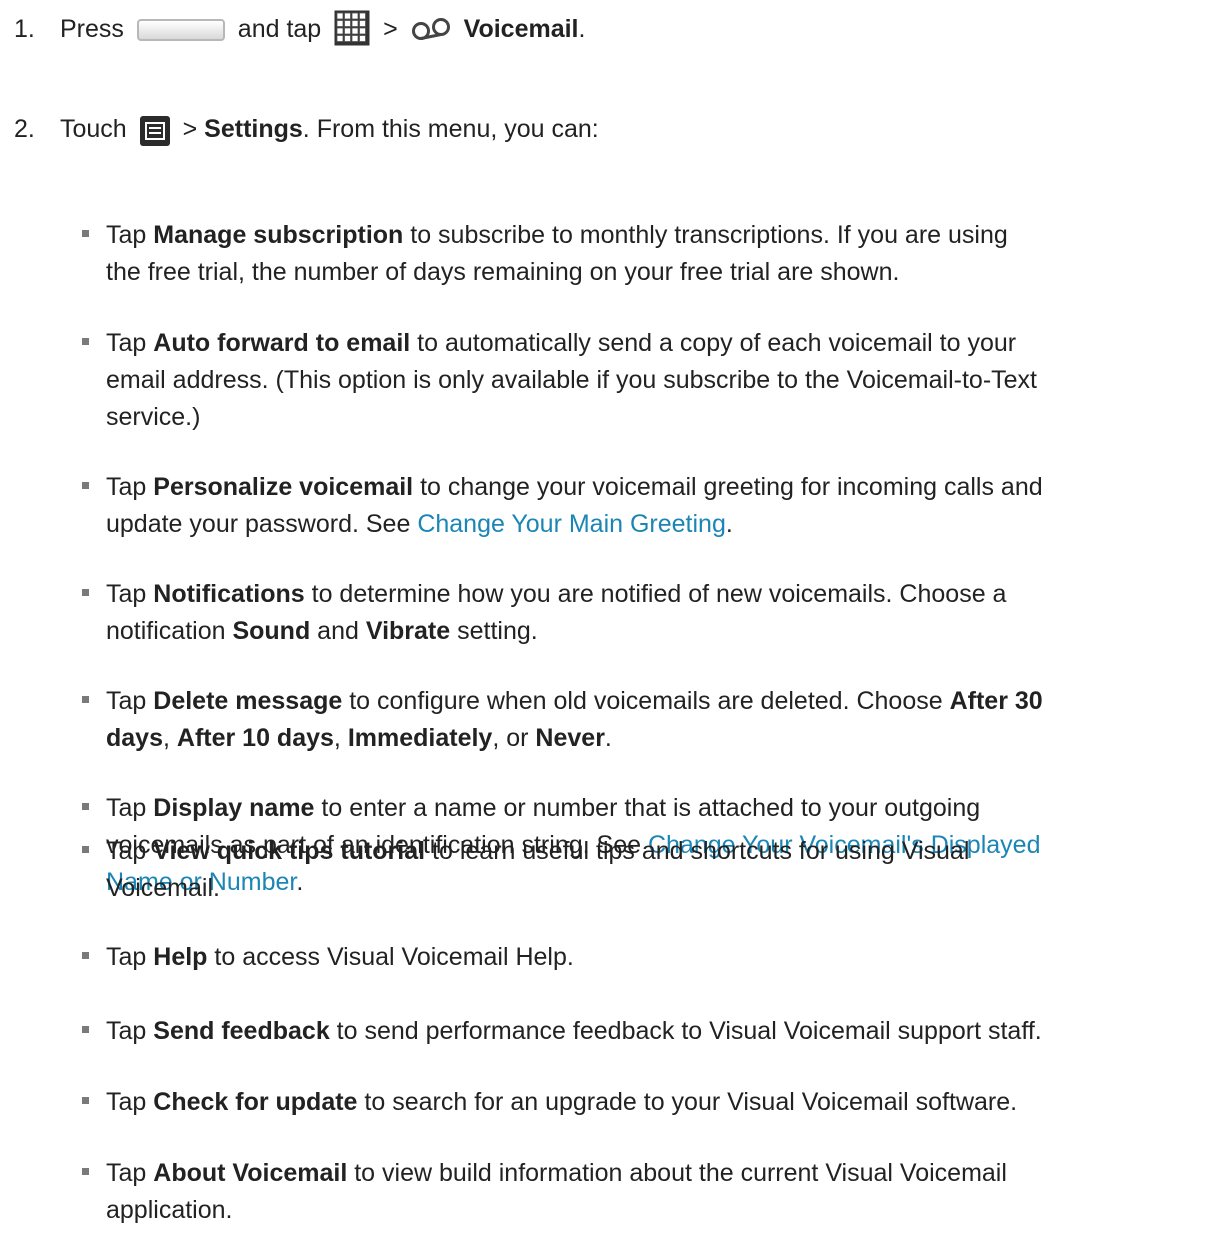  What do you see at coordinates (248, 701) in the screenshot?
I see `option-name: Delete message` at bounding box center [248, 701].